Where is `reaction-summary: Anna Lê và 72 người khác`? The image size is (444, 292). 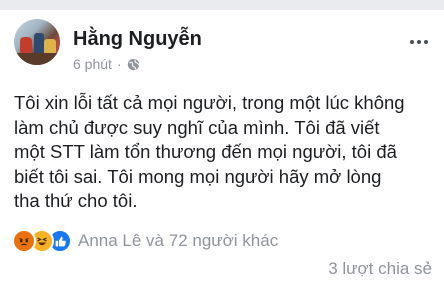 reaction-summary: Anna Lê và 72 người khác is located at coordinates (178, 241).